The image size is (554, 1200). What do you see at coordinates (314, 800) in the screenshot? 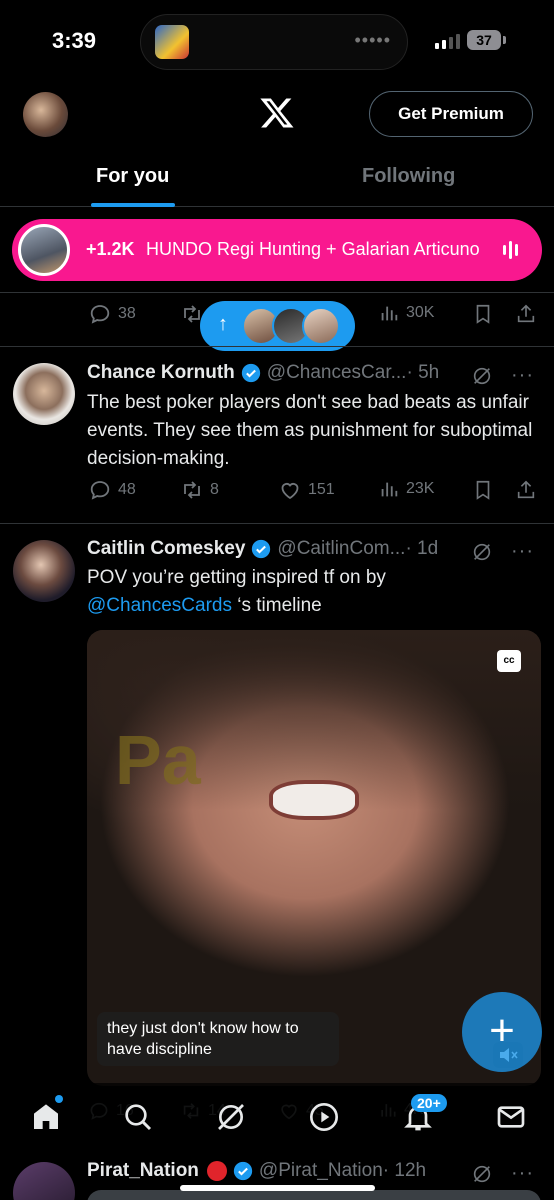
I see `video-frame-detail` at bounding box center [314, 800].